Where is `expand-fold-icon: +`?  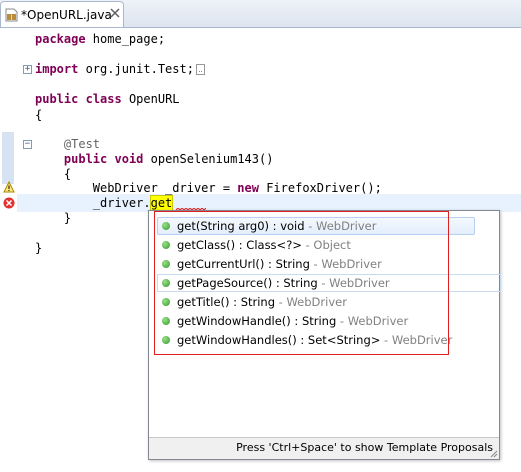 expand-fold-icon: + is located at coordinates (27, 69).